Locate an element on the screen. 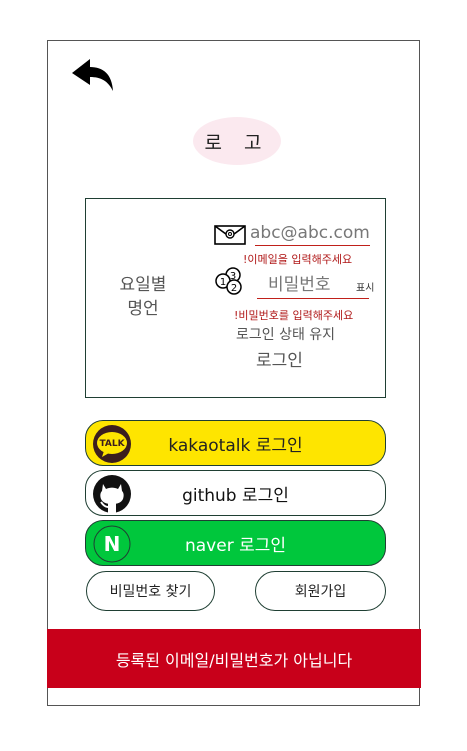 This screenshot has height=751, width=467. keep-login-option: 로그인 상태 유지 is located at coordinates (285, 334).